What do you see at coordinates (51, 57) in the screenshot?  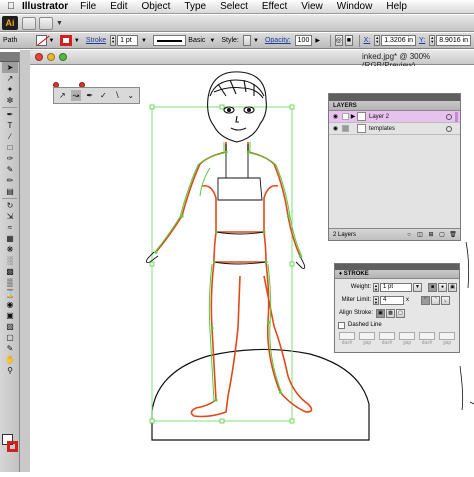 I see `minimize-window-button` at bounding box center [51, 57].